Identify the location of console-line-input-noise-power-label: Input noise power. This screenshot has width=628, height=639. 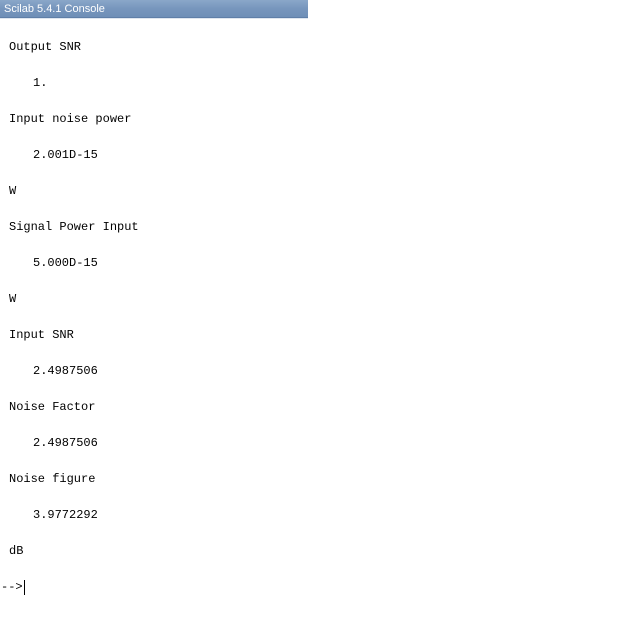
(70, 119).